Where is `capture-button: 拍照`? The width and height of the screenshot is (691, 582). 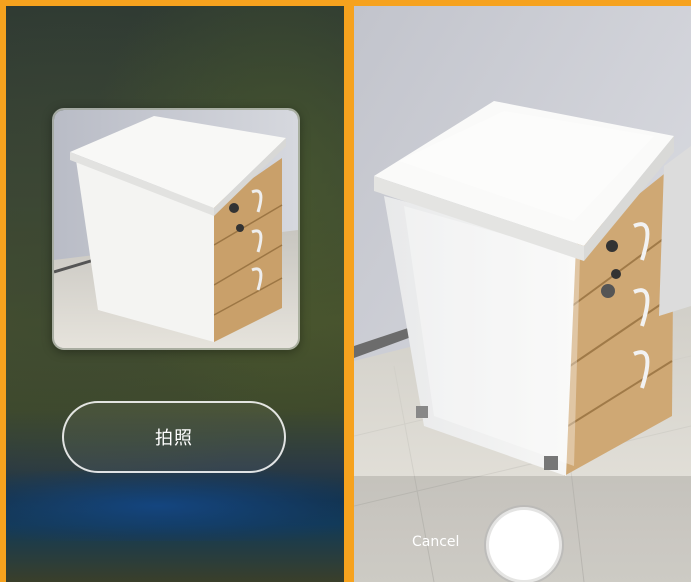 capture-button: 拍照 is located at coordinates (174, 437).